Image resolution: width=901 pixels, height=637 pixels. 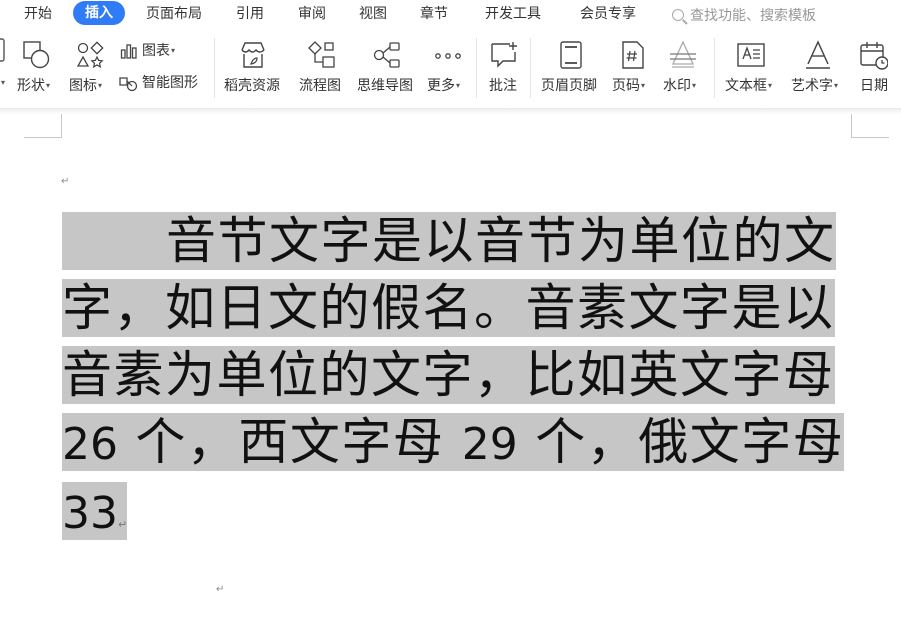 What do you see at coordinates (90, 513) in the screenshot?
I see `number-33: 33` at bounding box center [90, 513].